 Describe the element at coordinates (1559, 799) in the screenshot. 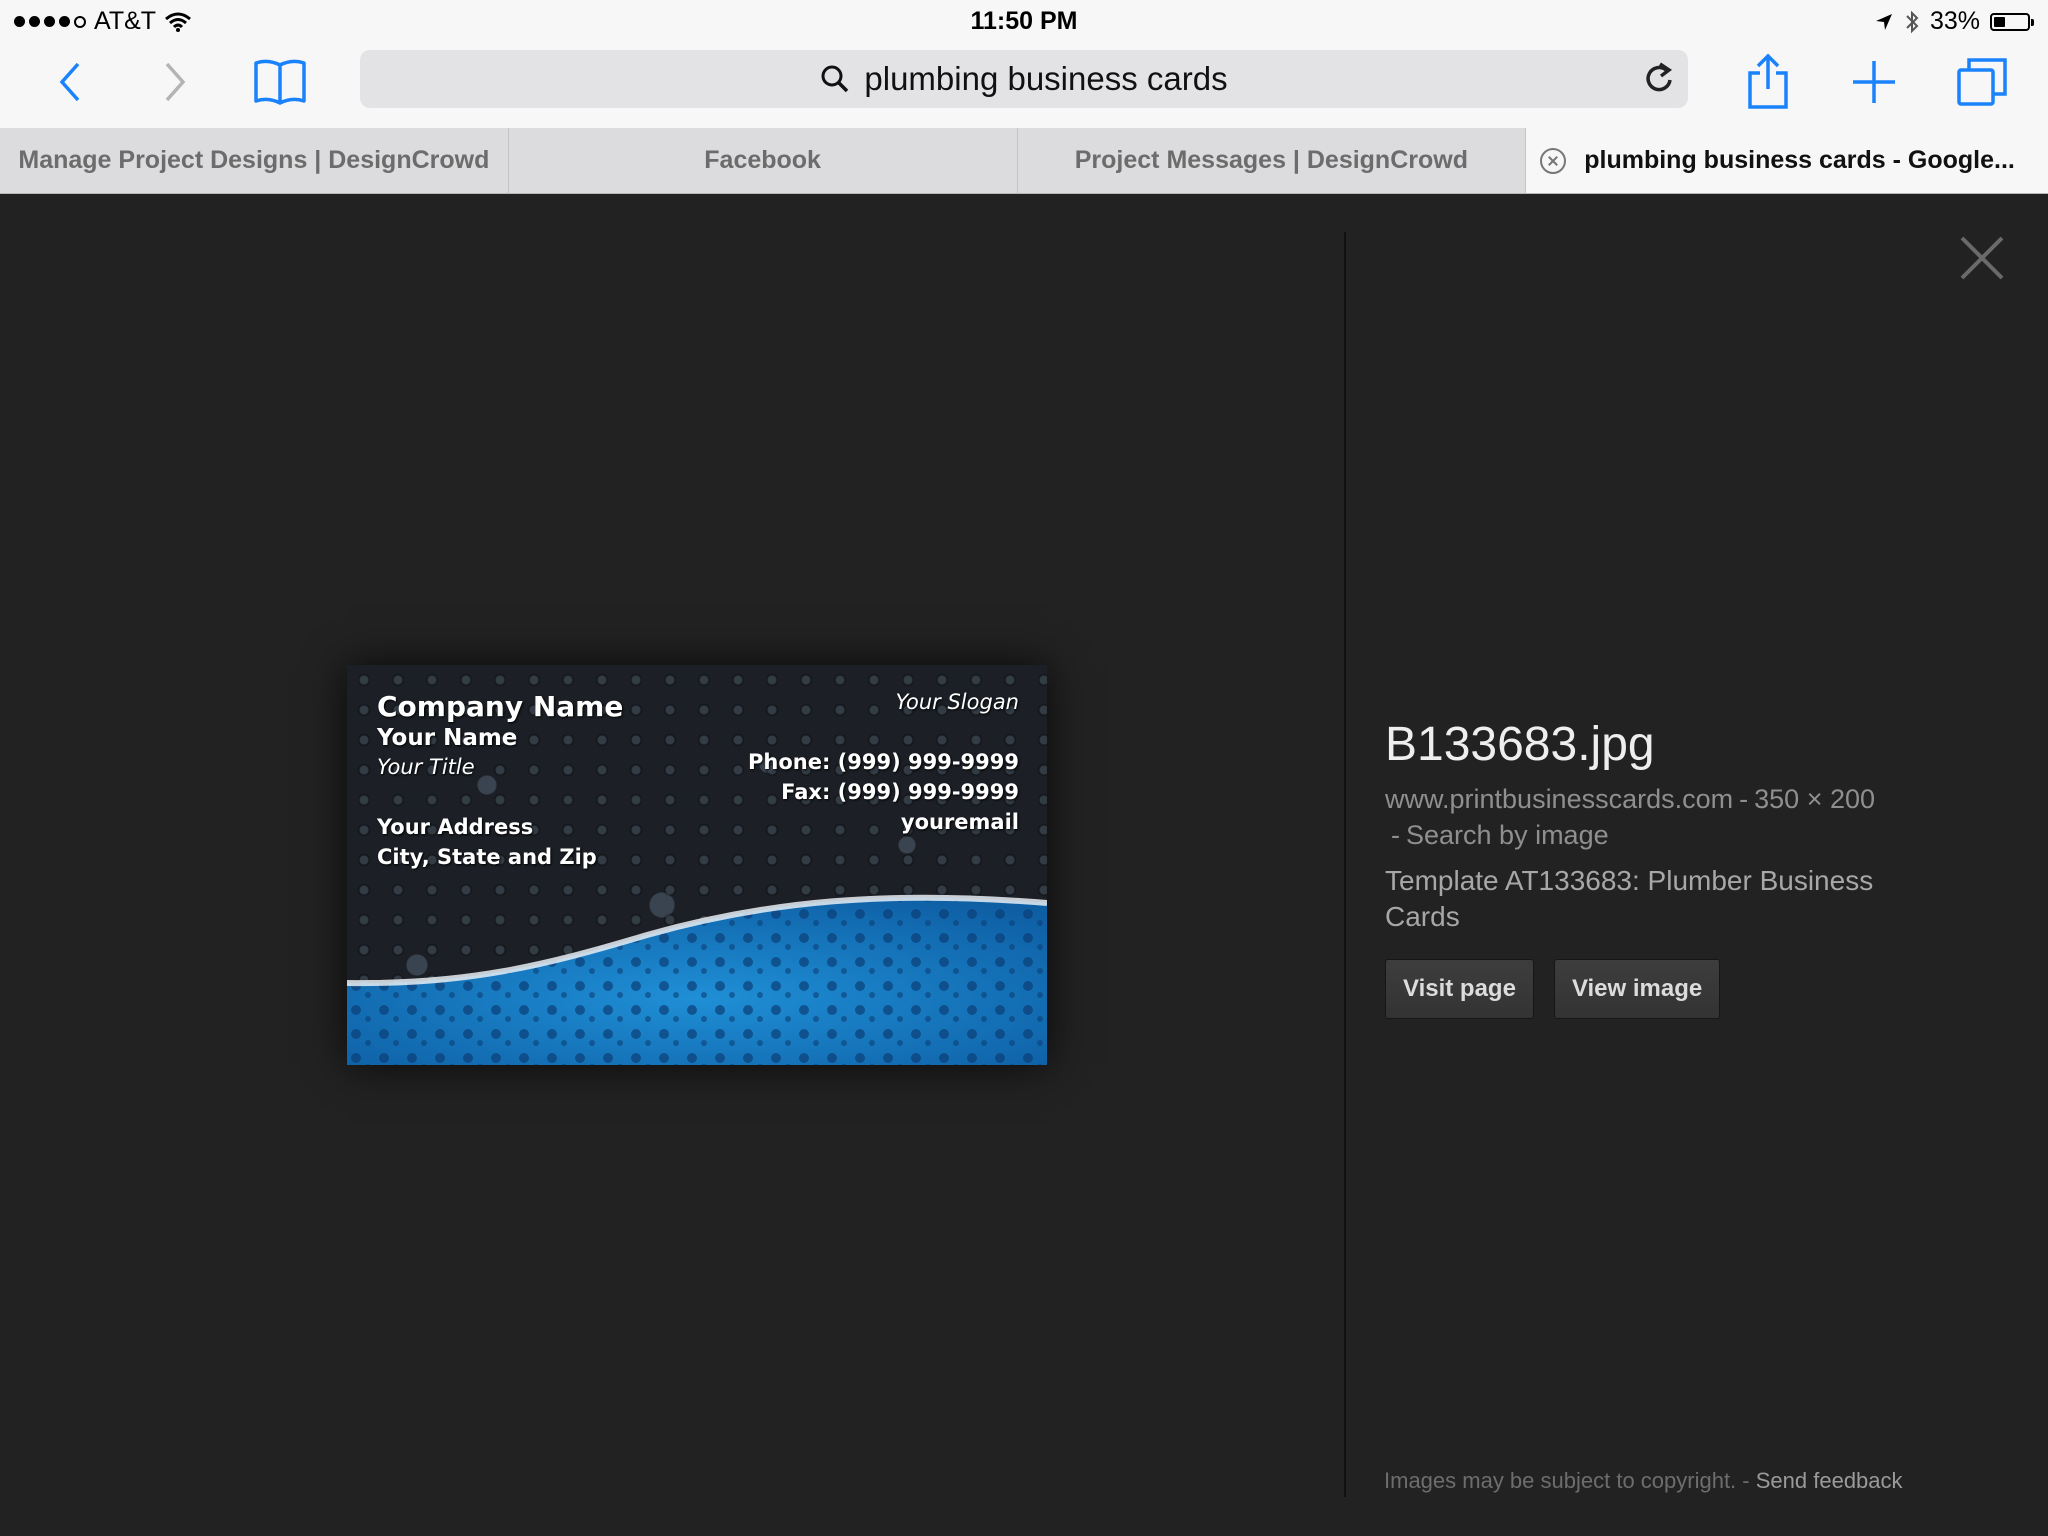

I see `source-link: www.printbusinesscards.com` at that location.